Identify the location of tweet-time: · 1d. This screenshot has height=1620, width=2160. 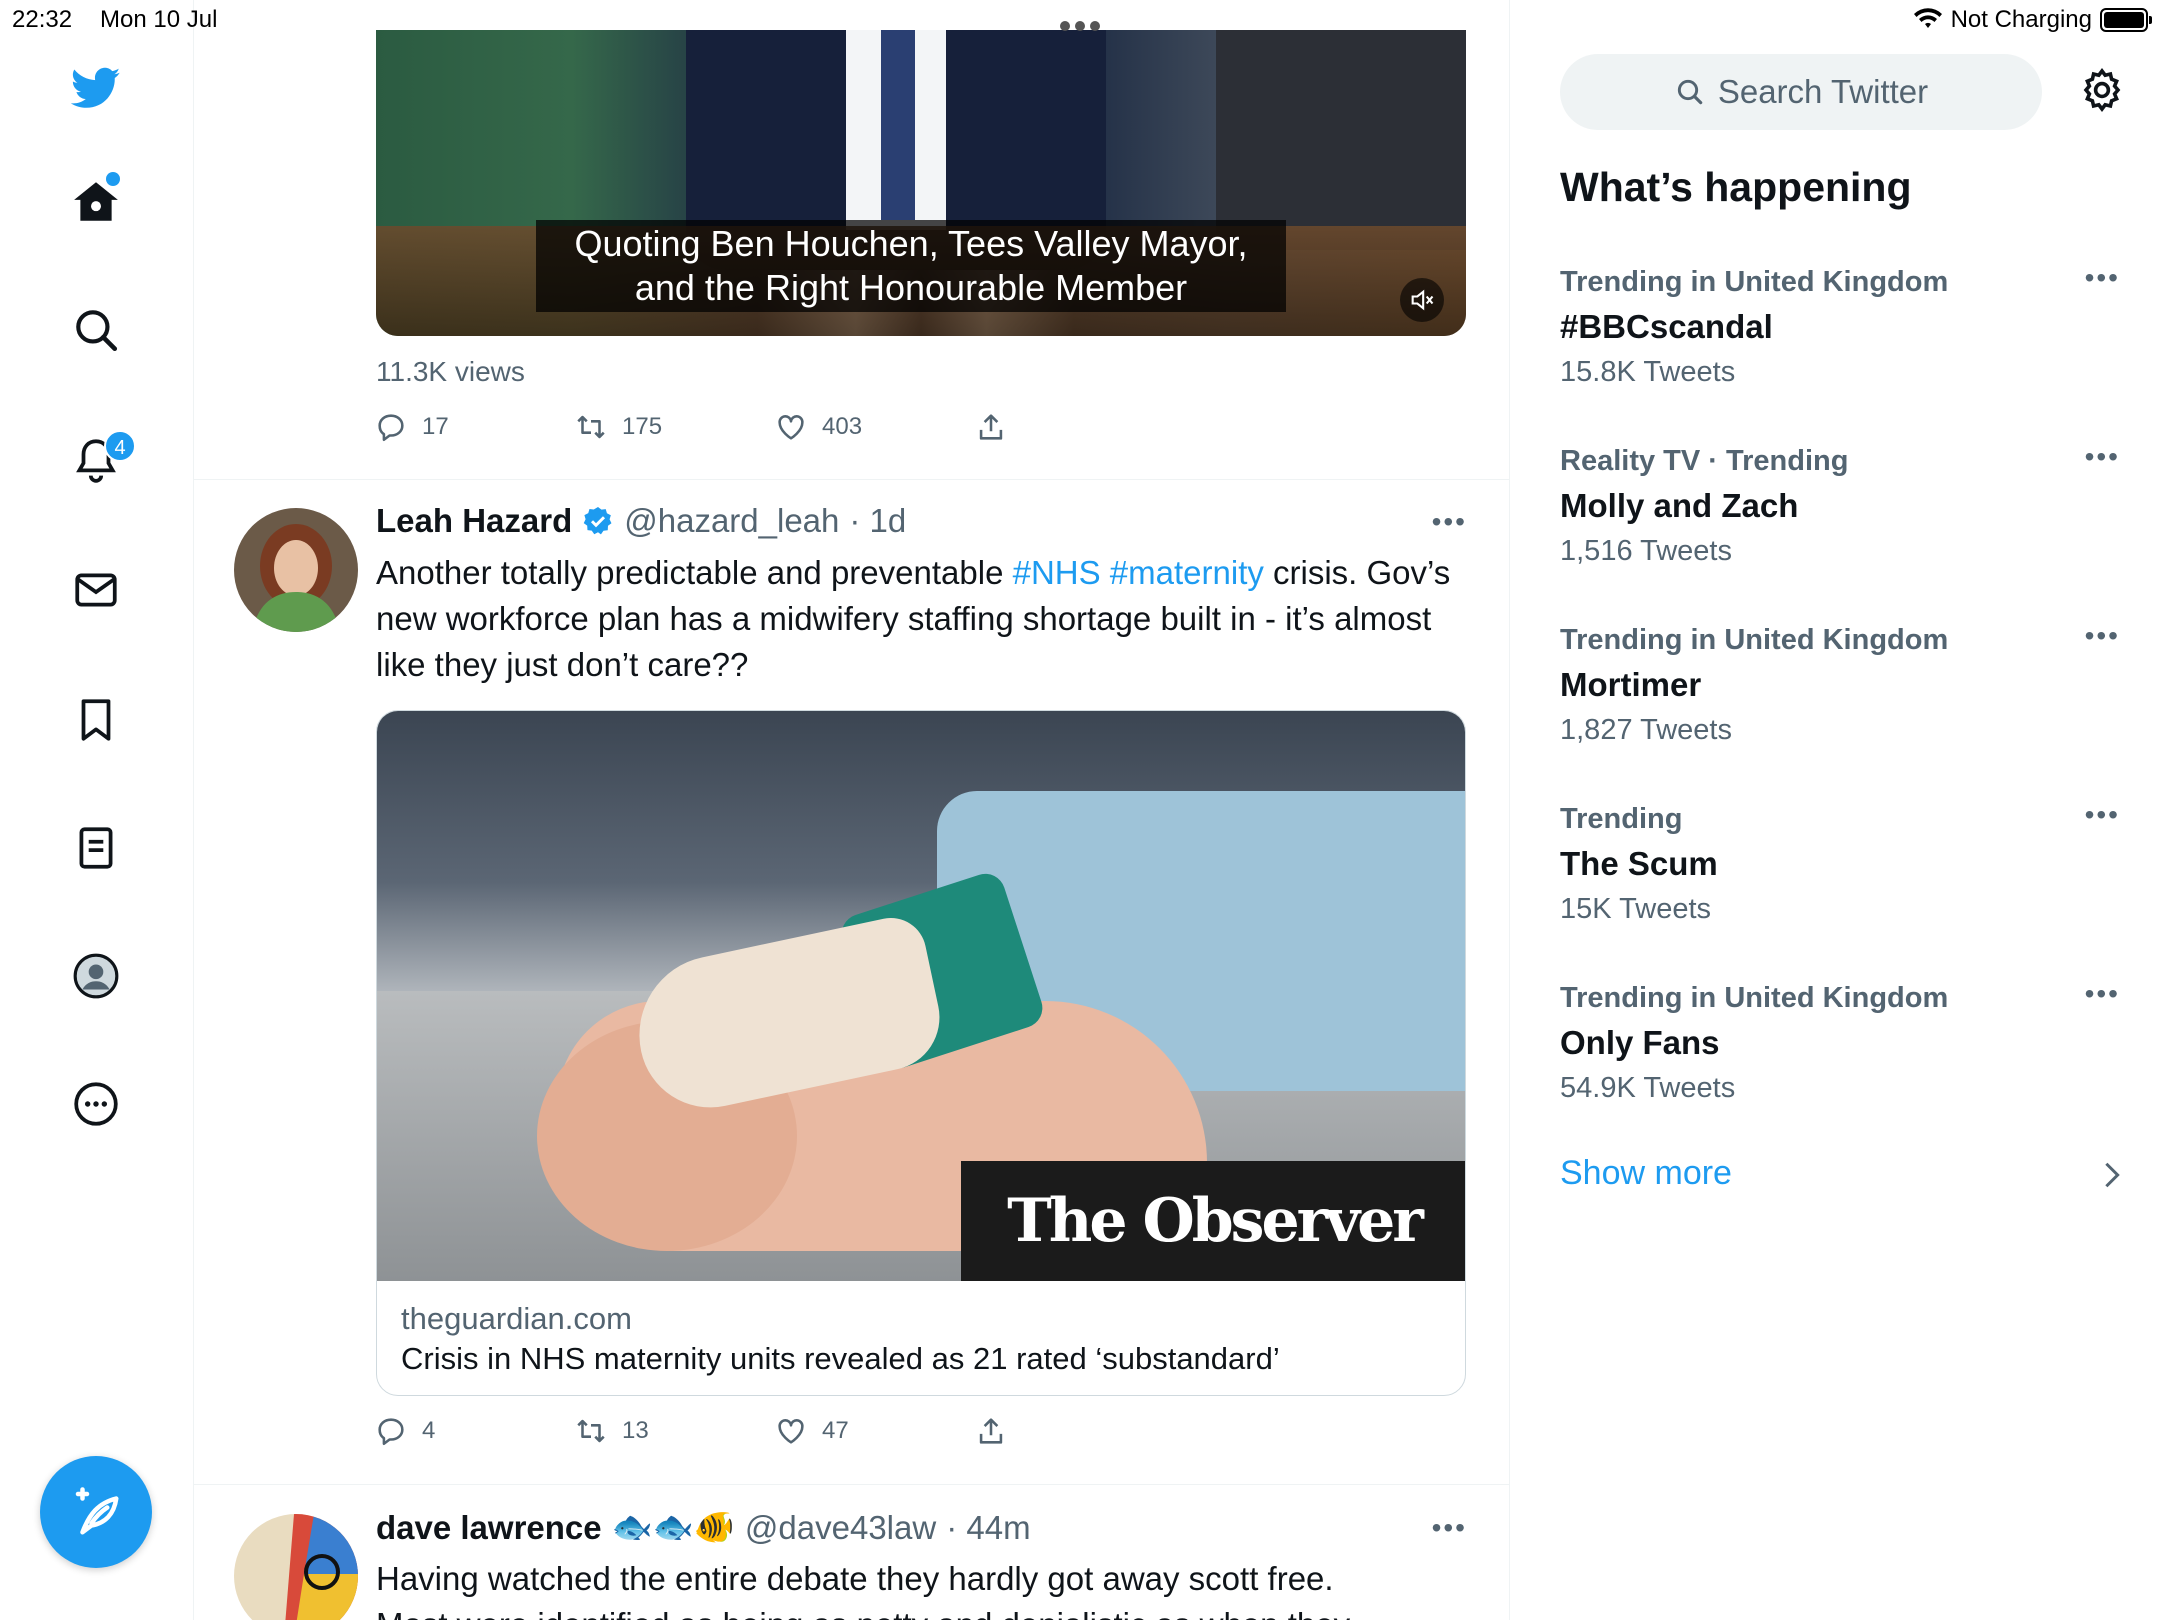
(877, 521).